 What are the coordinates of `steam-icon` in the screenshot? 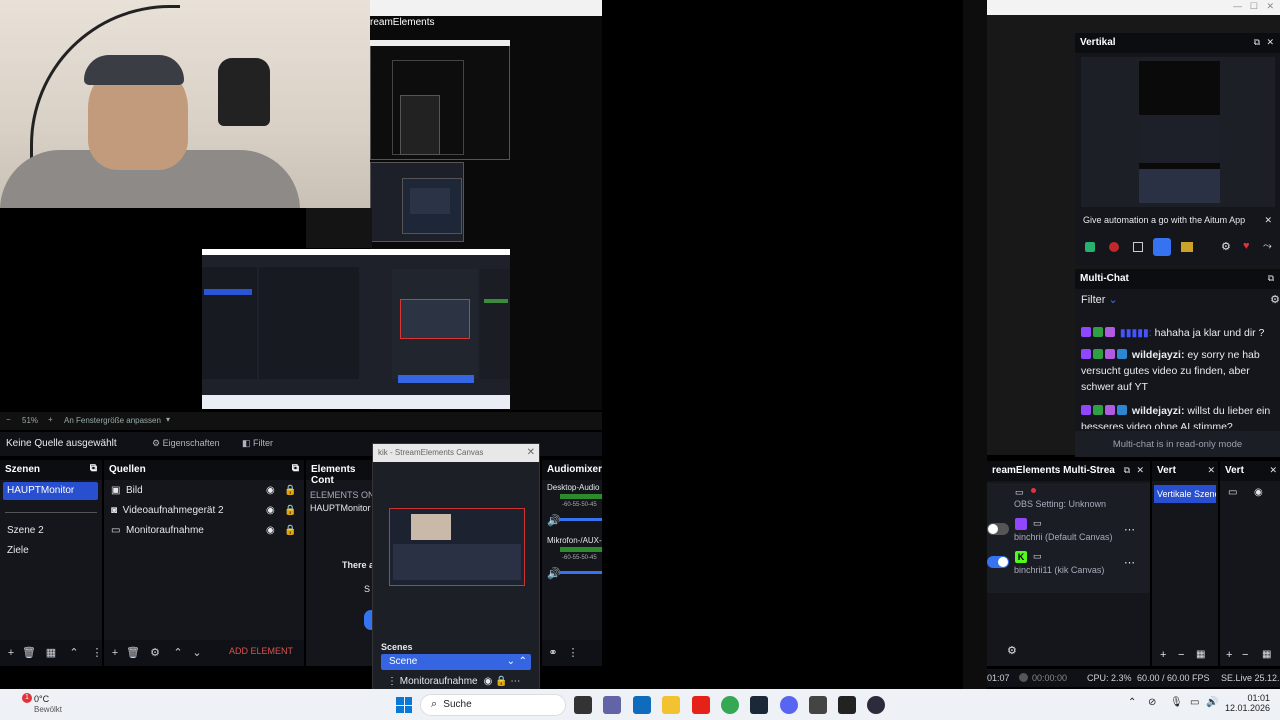 It's located at (759, 705).